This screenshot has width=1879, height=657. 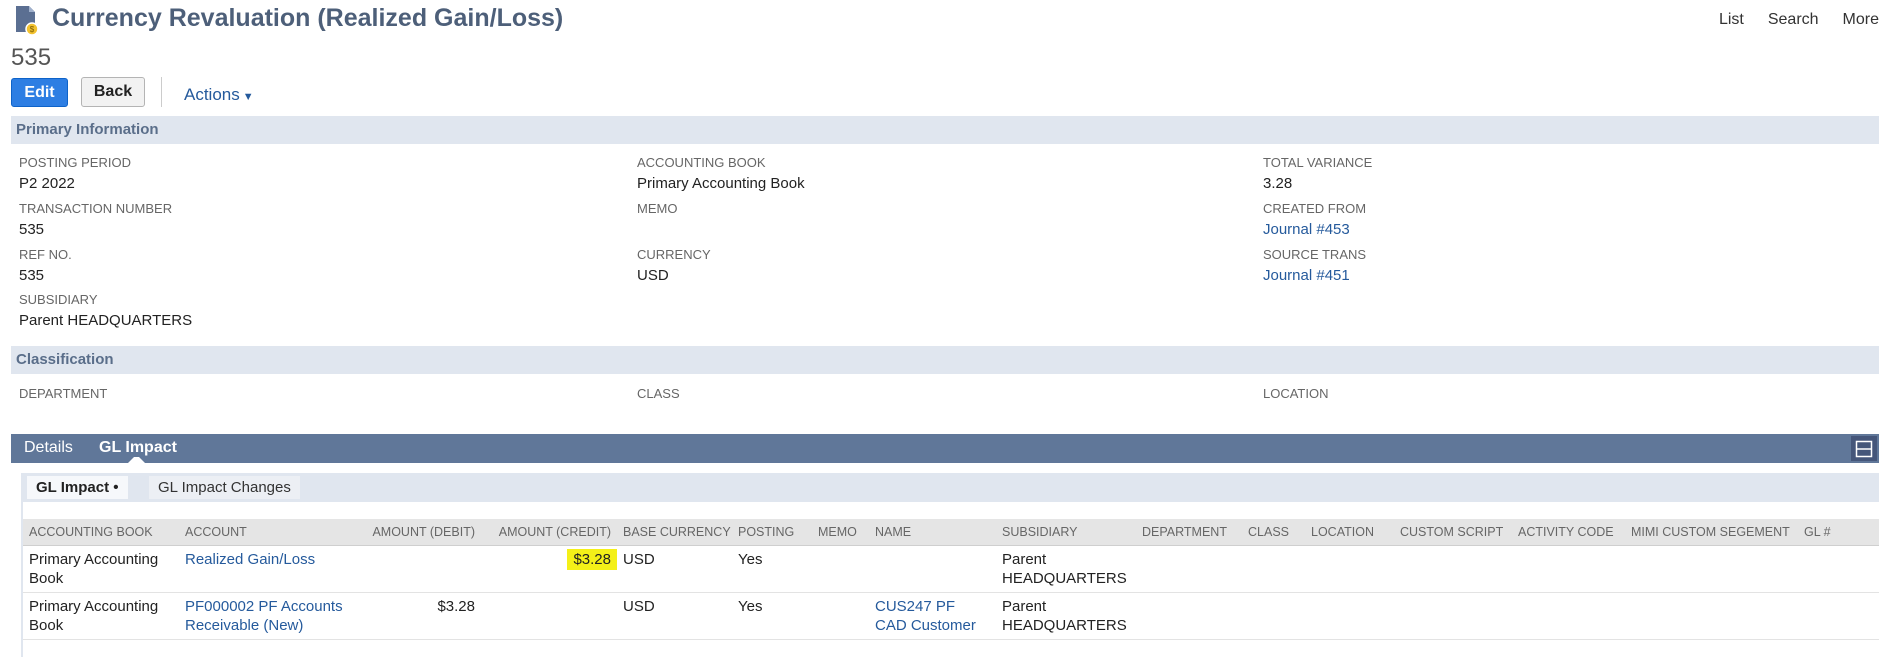 What do you see at coordinates (592, 559) in the screenshot?
I see `credit-highlight: $3.28` at bounding box center [592, 559].